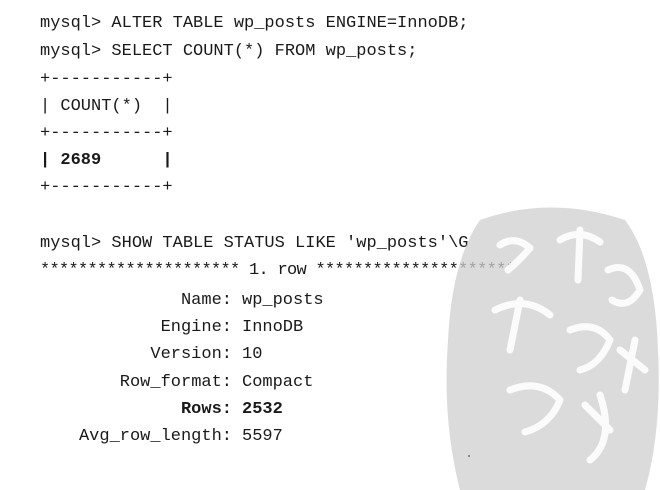 The width and height of the screenshot is (660, 490). I want to click on field-name-name: Name:, so click(206, 301).